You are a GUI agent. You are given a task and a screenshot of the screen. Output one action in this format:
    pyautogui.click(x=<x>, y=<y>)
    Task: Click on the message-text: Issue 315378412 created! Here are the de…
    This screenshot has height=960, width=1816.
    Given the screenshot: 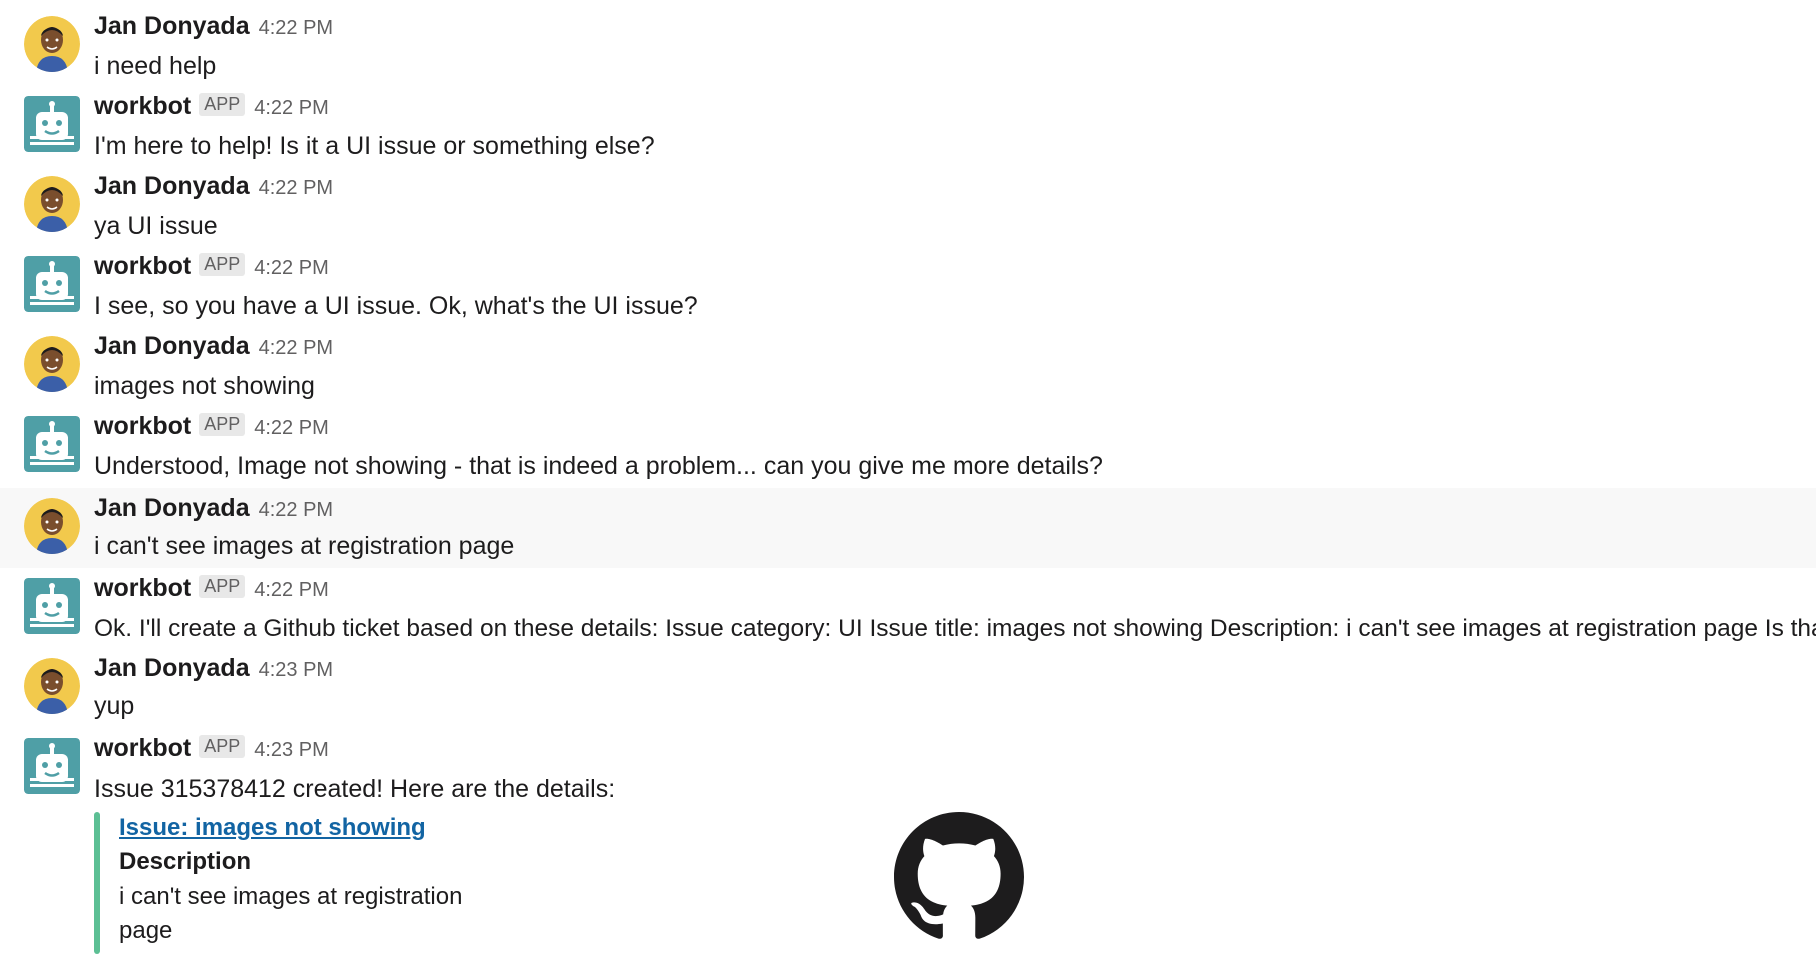 What is the action you would take?
    pyautogui.click(x=355, y=789)
    